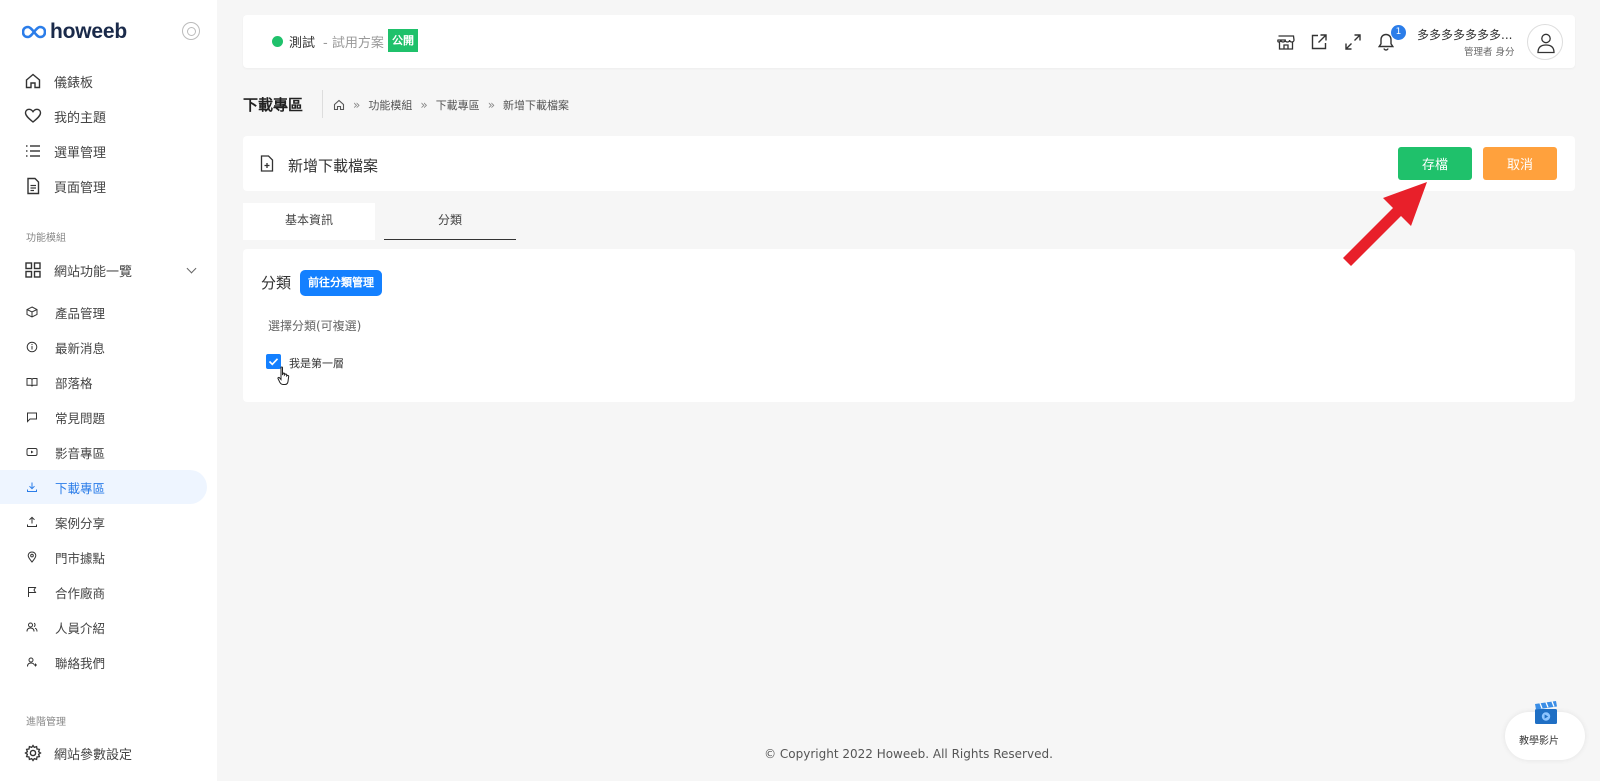 Image resolution: width=1600 pixels, height=781 pixels. What do you see at coordinates (80, 348) in the screenshot?
I see `sidebar-item-label: 最新消息` at bounding box center [80, 348].